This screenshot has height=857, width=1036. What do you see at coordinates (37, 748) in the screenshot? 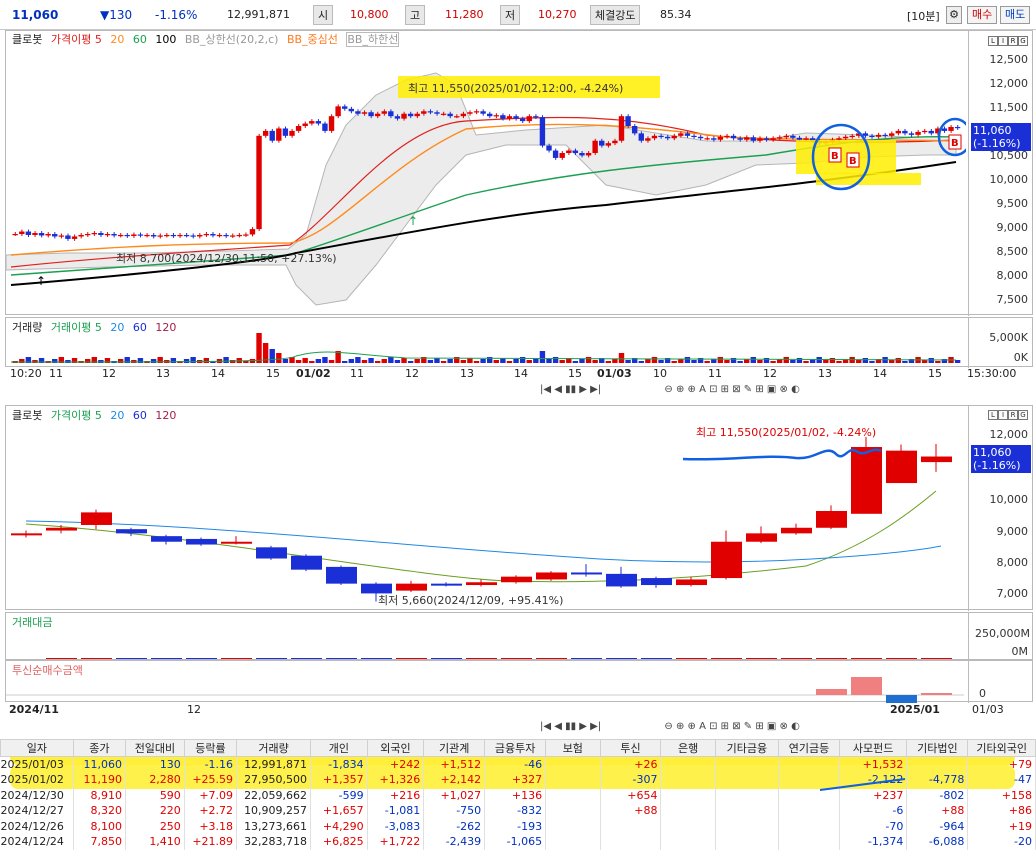
I see `table-header-cell: 일자` at bounding box center [37, 748].